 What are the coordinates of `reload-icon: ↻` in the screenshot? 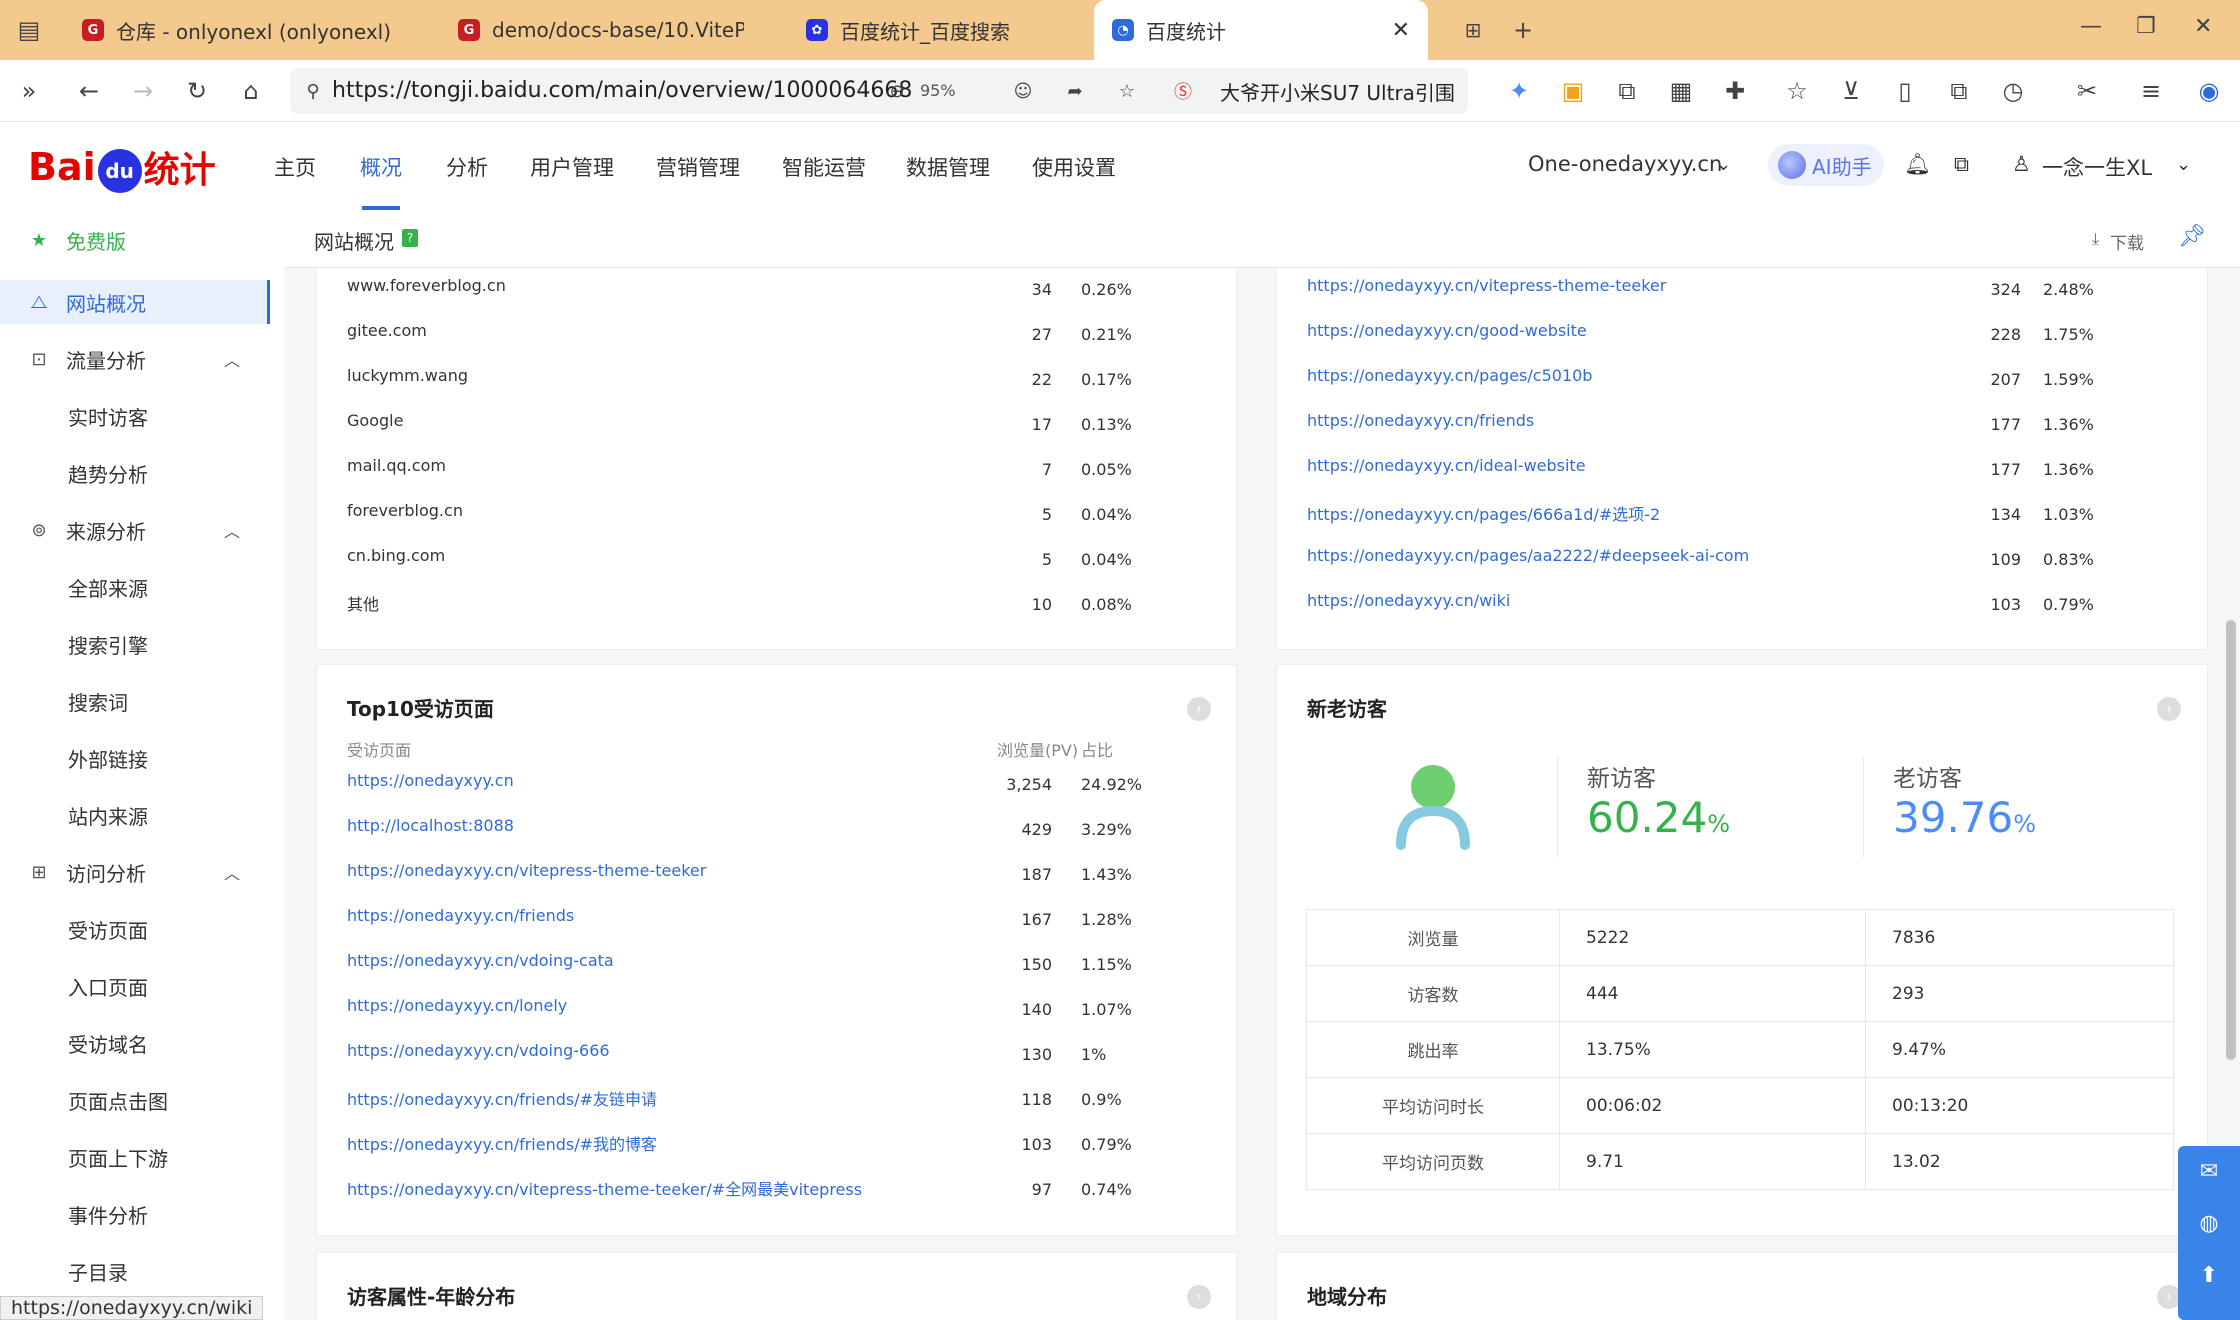 It's located at (197, 91).